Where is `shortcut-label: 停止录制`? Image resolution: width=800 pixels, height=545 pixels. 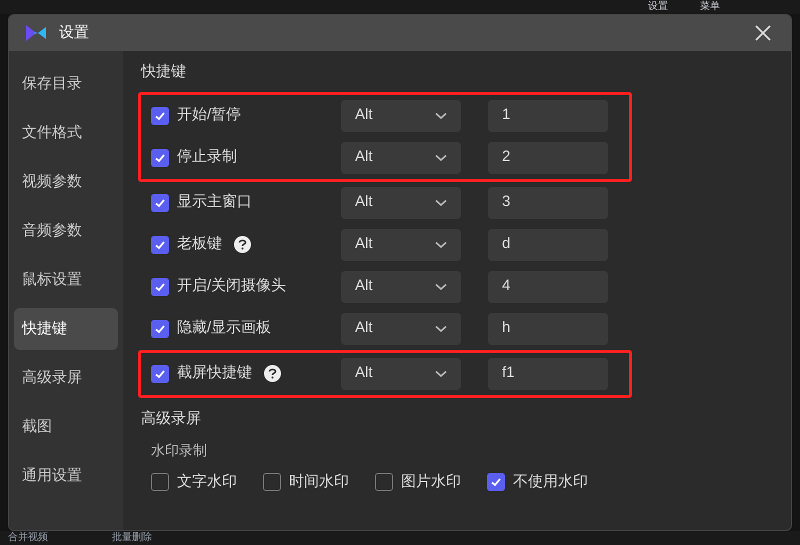 shortcut-label: 停止录制 is located at coordinates (207, 157).